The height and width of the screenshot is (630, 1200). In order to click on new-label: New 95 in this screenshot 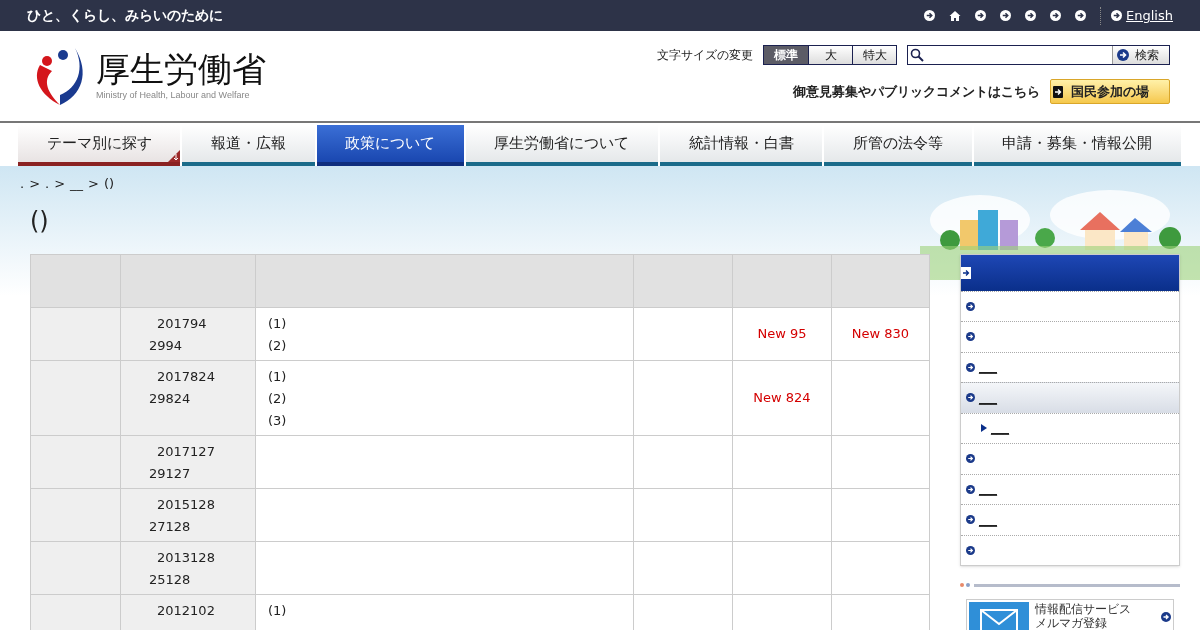, I will do `click(782, 333)`.